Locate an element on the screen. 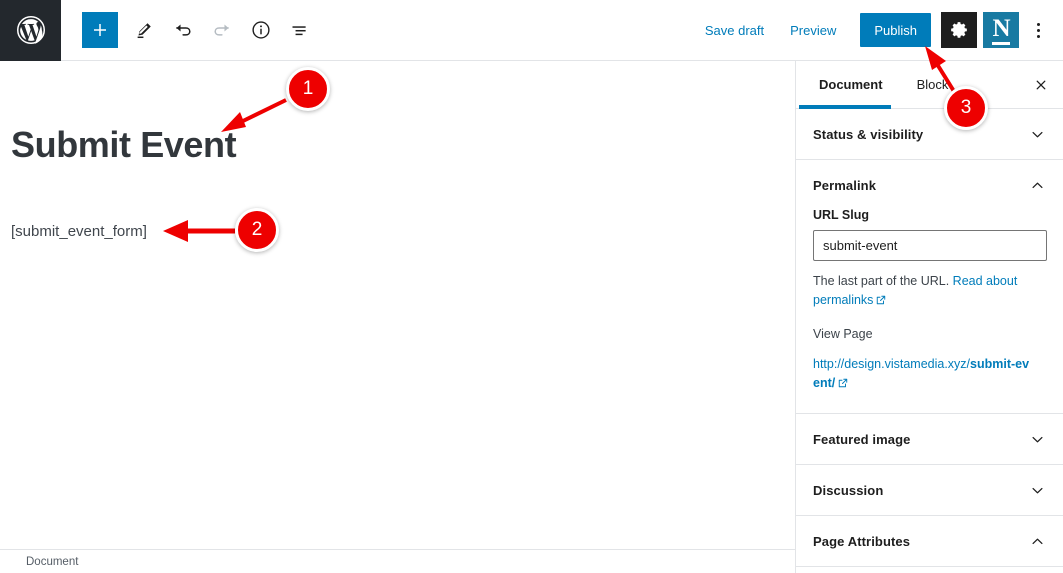  annotation-marker-1: 1 is located at coordinates (308, 89).